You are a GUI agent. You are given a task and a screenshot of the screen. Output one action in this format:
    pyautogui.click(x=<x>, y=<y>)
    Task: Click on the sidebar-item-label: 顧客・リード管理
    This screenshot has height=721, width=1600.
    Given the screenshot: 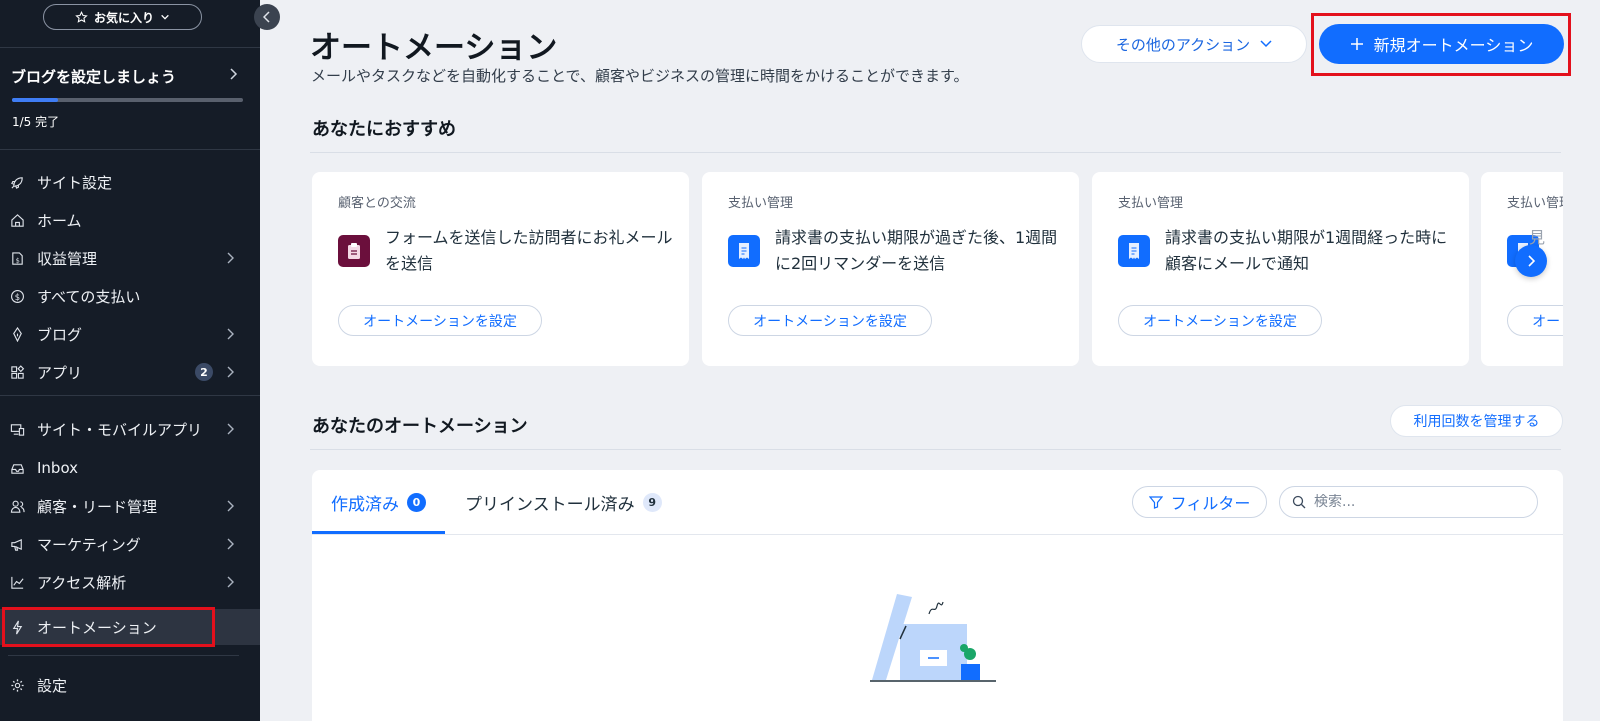 What is the action you would take?
    pyautogui.click(x=97, y=506)
    